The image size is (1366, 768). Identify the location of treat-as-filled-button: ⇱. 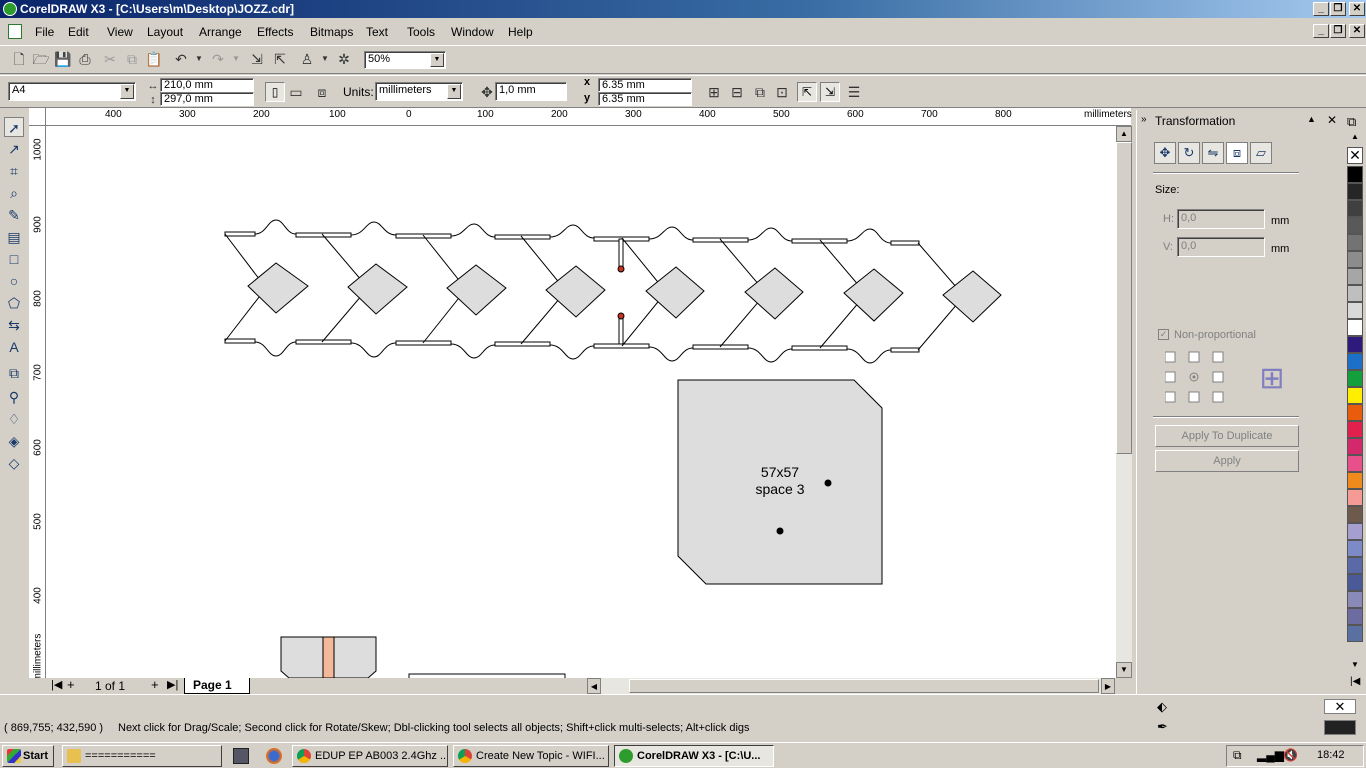
(807, 92).